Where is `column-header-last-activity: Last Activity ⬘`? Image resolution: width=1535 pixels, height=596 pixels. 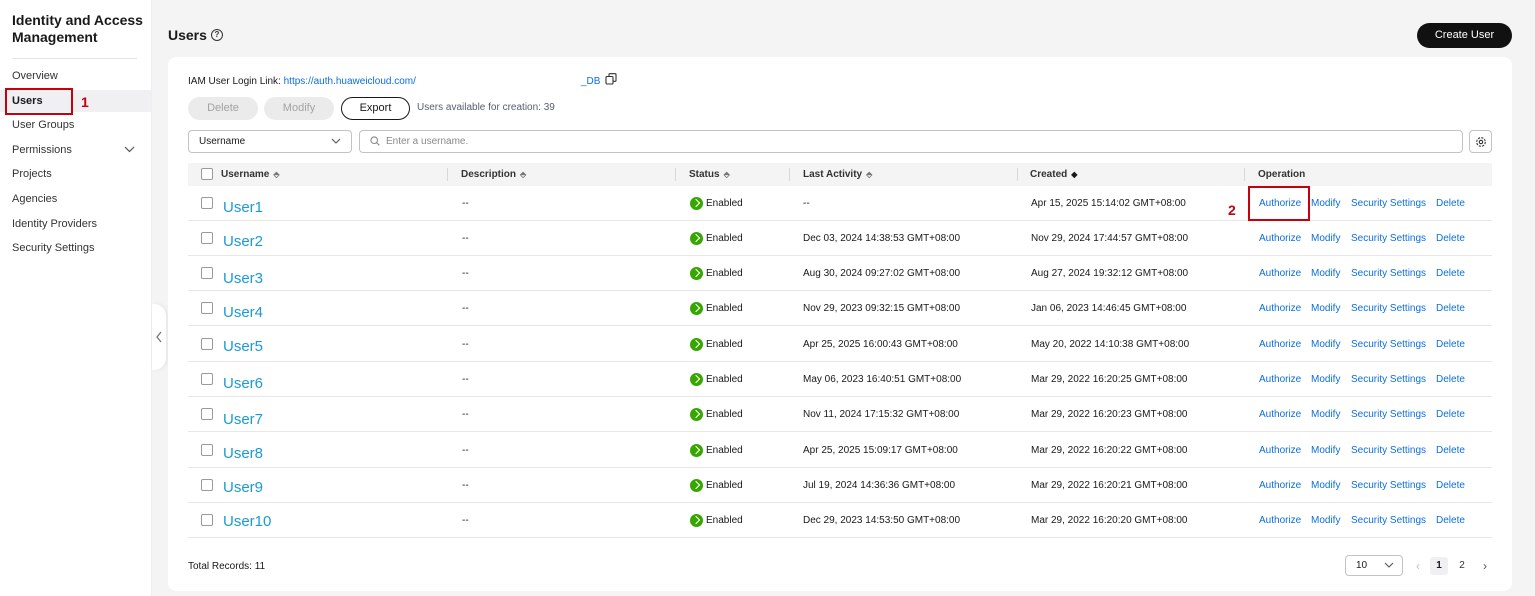 column-header-last-activity: Last Activity ⬘ is located at coordinates (837, 174).